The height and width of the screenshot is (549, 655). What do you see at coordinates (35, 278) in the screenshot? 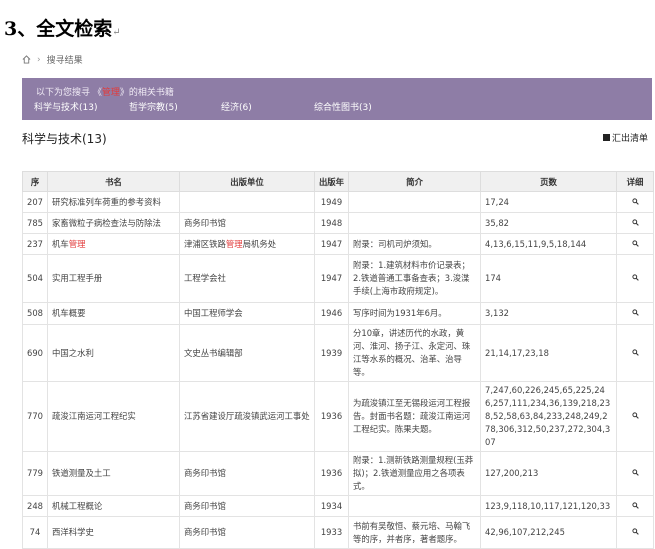
I see `cell-id: 504` at bounding box center [35, 278].